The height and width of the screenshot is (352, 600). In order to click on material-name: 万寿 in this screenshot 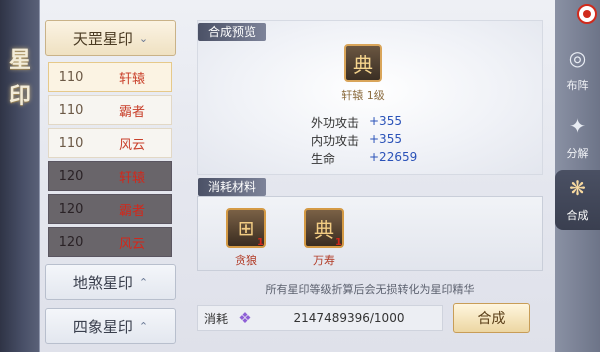, I will do `click(324, 260)`.